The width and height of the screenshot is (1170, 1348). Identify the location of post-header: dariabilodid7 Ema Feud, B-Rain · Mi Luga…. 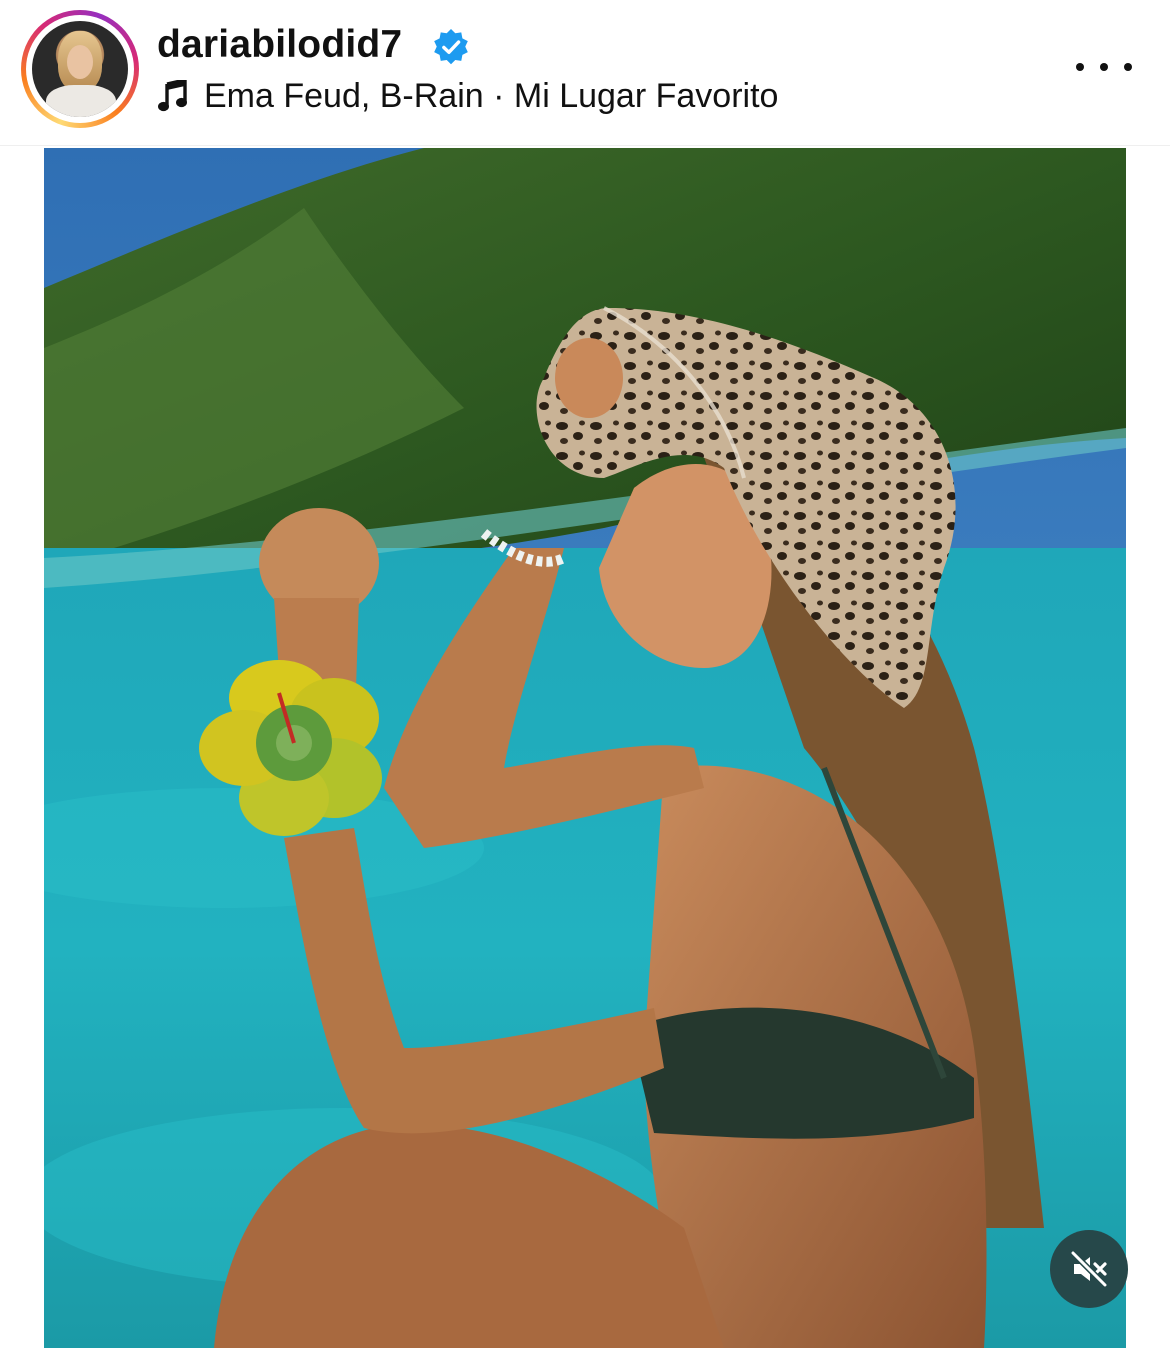
(585, 73).